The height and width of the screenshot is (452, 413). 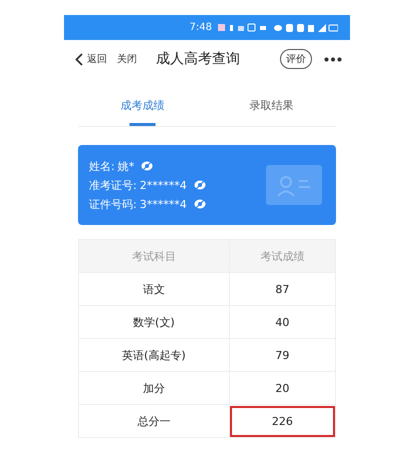 What do you see at coordinates (102, 166) in the screenshot?
I see `field-label: 姓名:` at bounding box center [102, 166].